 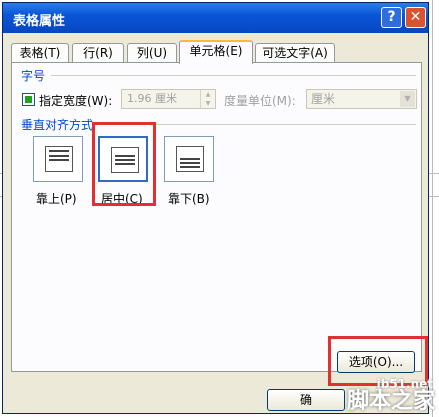 What do you see at coordinates (432, 208) in the screenshot?
I see `background-table-line` at bounding box center [432, 208].